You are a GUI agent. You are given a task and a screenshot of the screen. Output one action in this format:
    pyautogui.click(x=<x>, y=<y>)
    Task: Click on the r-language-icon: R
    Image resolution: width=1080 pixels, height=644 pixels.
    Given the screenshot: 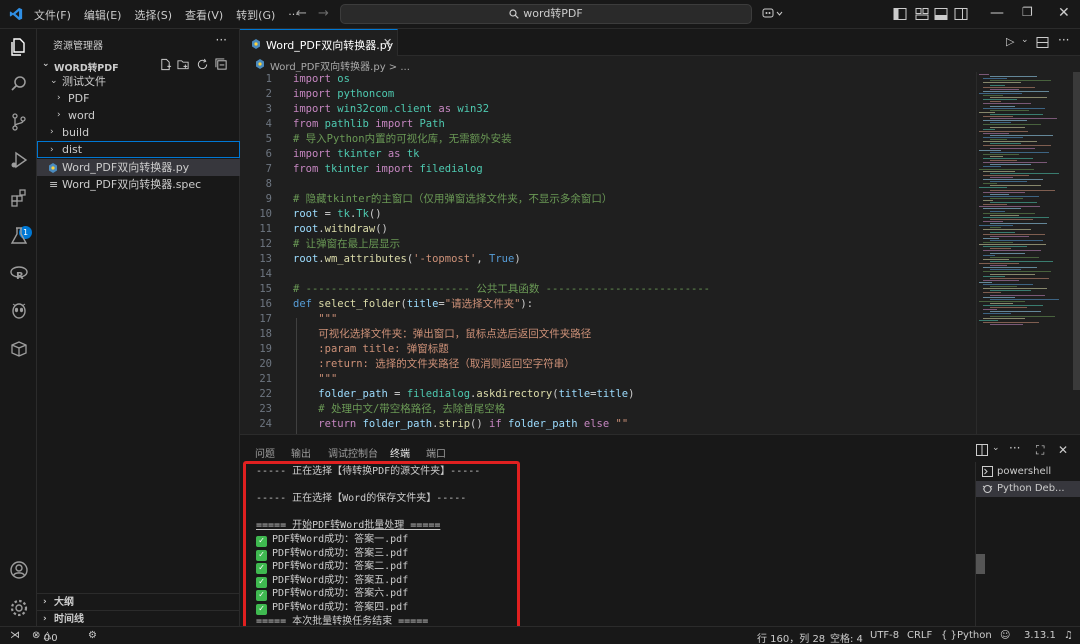 What is the action you would take?
    pyautogui.click(x=19, y=273)
    